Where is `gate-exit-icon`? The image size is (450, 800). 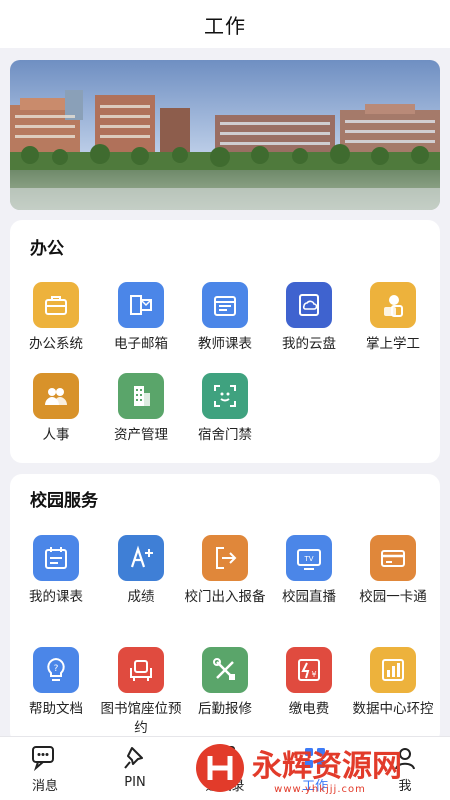
gate-exit-icon is located at coordinates (225, 558).